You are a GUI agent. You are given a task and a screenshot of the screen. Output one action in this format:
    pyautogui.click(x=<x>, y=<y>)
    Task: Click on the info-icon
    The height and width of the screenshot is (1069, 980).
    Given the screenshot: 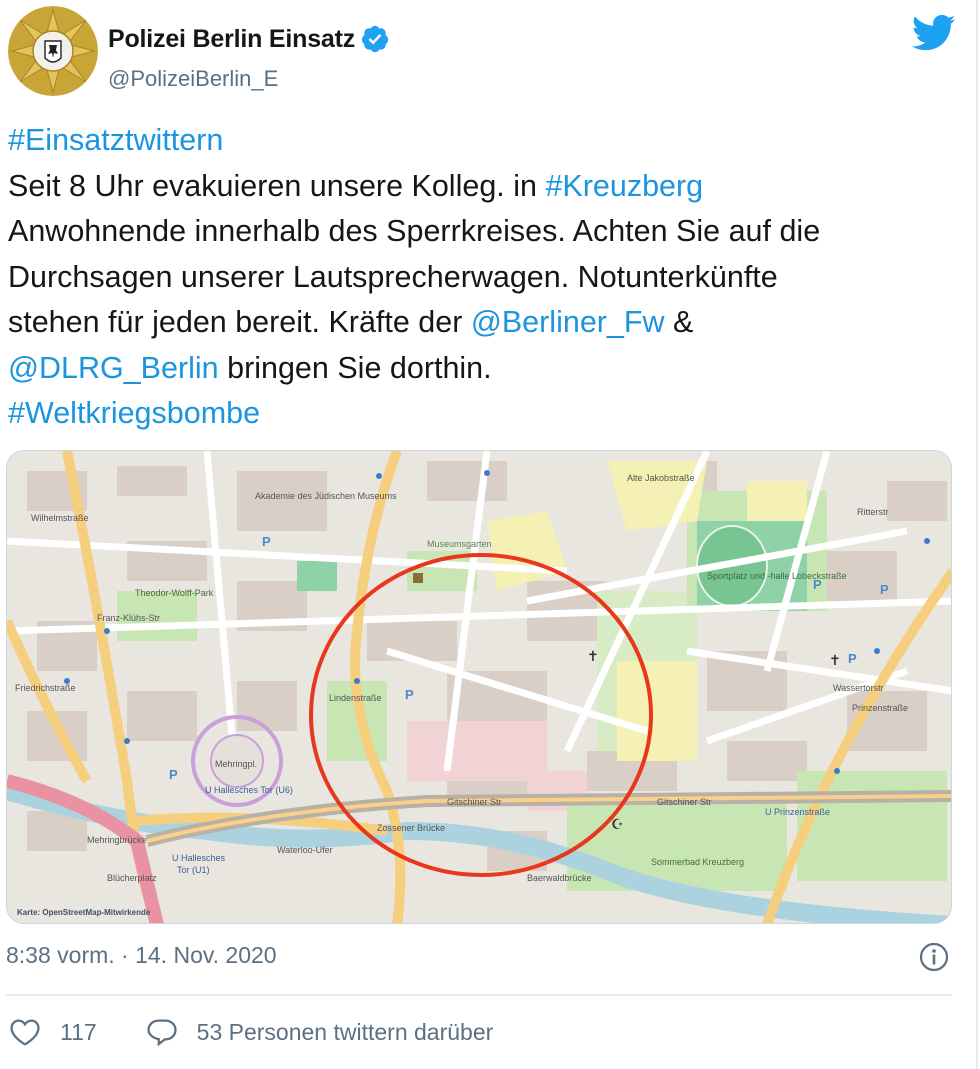 What is the action you would take?
    pyautogui.click(x=934, y=957)
    